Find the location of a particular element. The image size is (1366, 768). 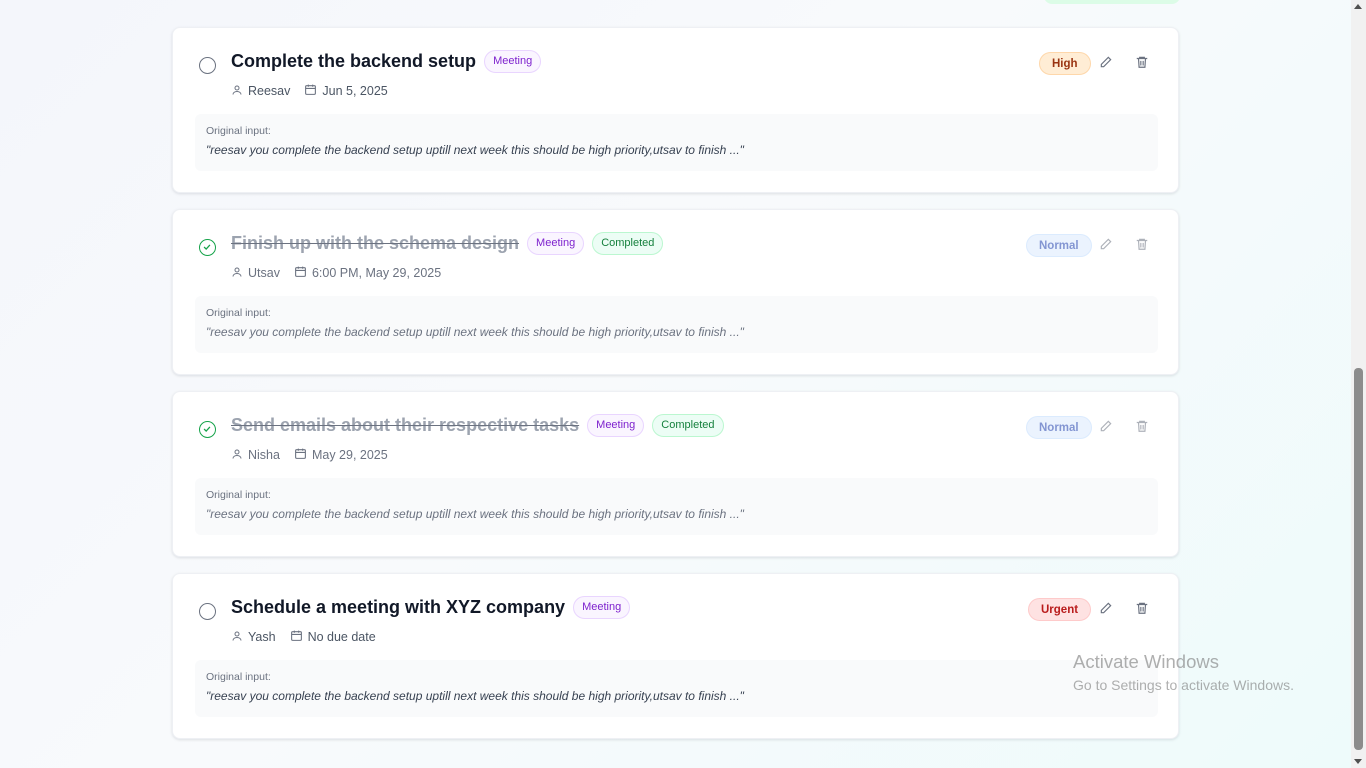

priority-badge: Urgent is located at coordinates (1060, 609).